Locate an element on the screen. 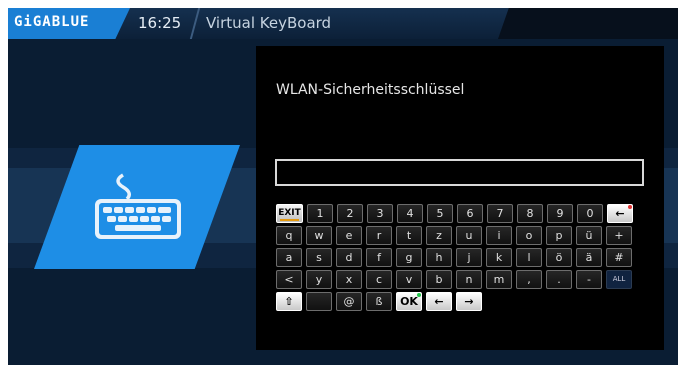 The height and width of the screenshot is (367, 684). key-7: 7 is located at coordinates (500, 213).